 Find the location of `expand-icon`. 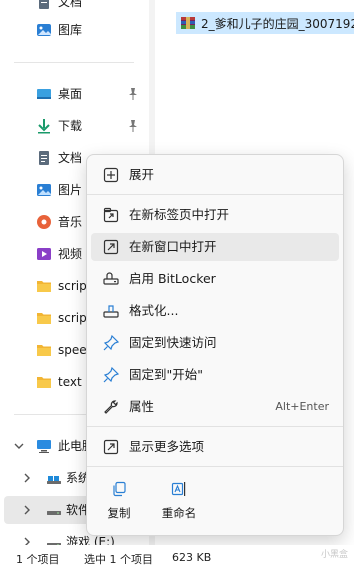

expand-icon is located at coordinates (111, 175).